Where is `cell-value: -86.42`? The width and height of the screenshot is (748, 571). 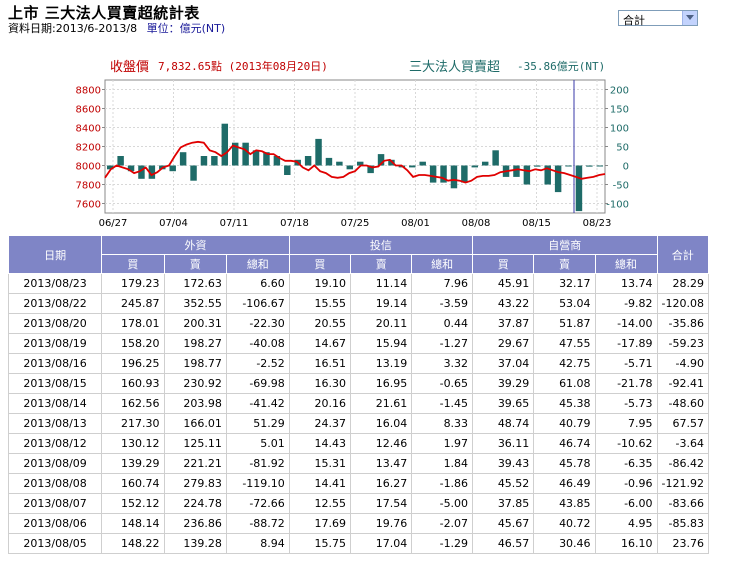
cell-value: -86.42 is located at coordinates (683, 463).